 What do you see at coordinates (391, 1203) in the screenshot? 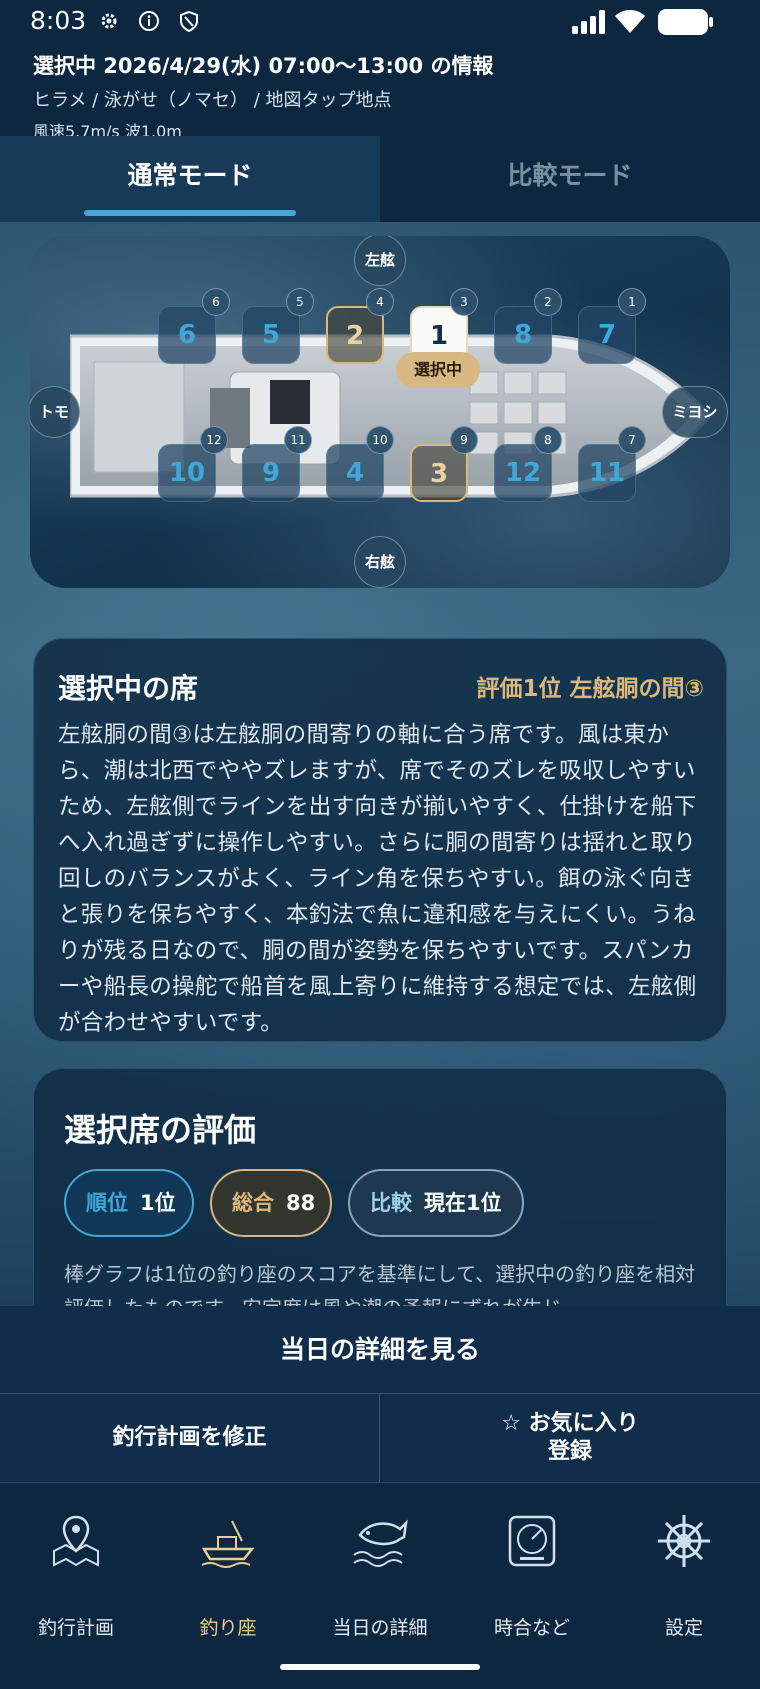
I see `compare-chip-key: 比較` at bounding box center [391, 1203].